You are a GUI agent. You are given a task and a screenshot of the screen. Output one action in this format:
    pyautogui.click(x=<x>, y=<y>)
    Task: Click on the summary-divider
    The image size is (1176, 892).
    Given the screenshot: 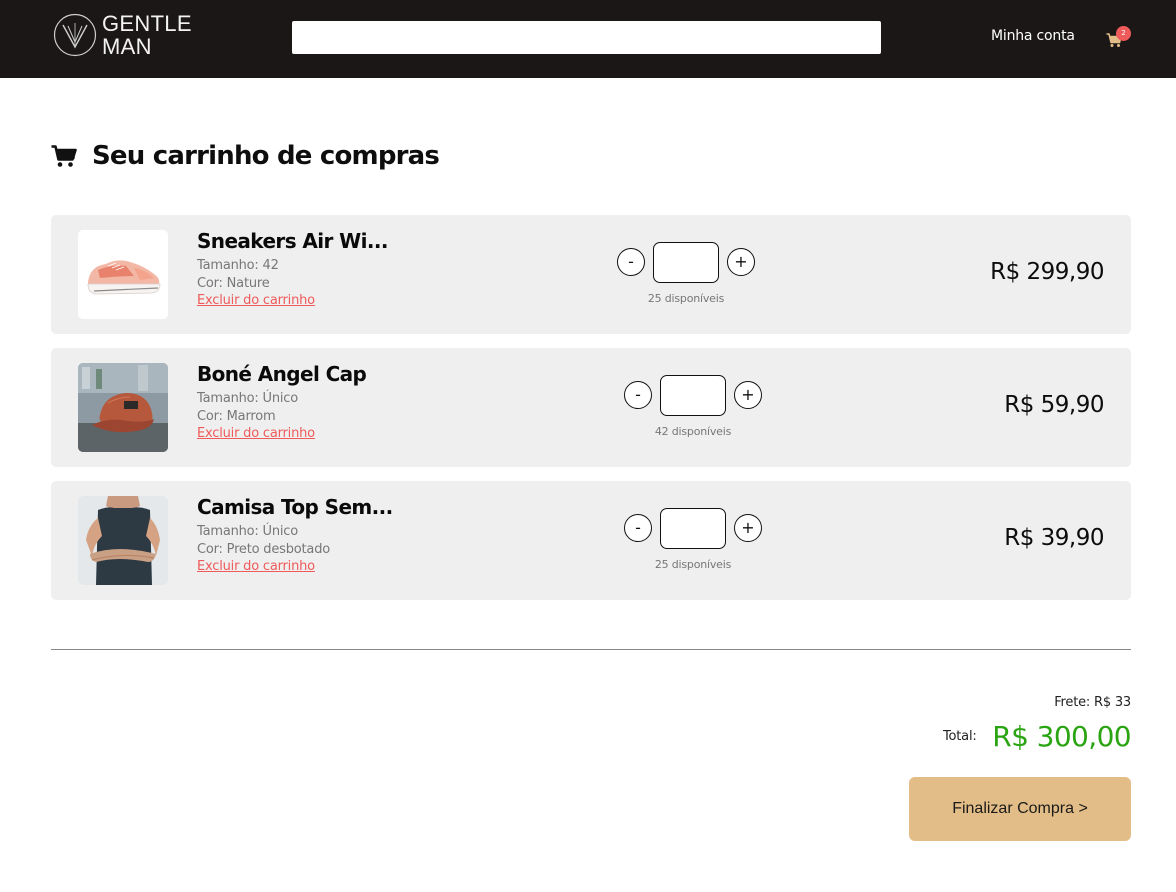 What is the action you would take?
    pyautogui.click(x=591, y=649)
    